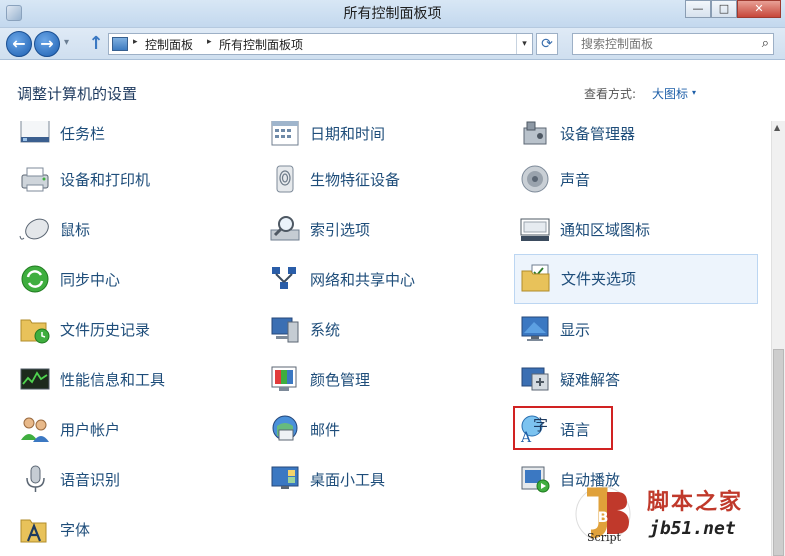  I want to click on item-biometric: 生物特征设备, so click(384, 179).